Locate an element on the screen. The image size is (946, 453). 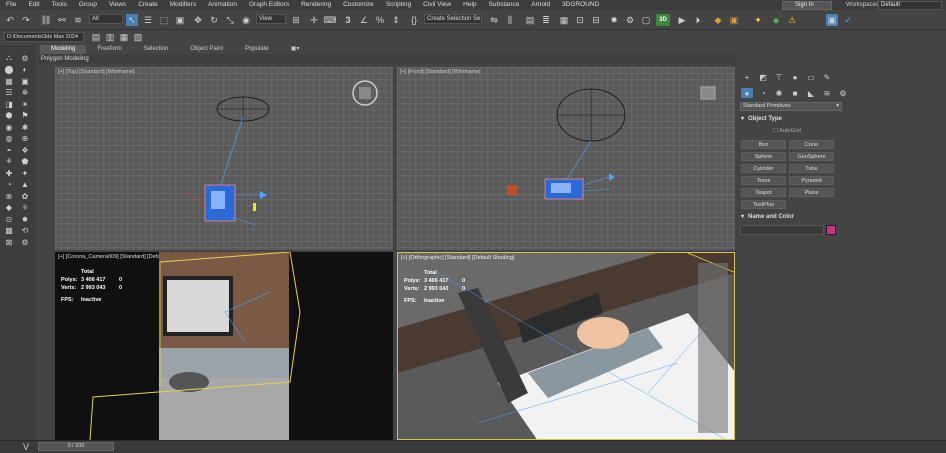
corona-render-icon: ◆ is located at coordinates (718, 20).